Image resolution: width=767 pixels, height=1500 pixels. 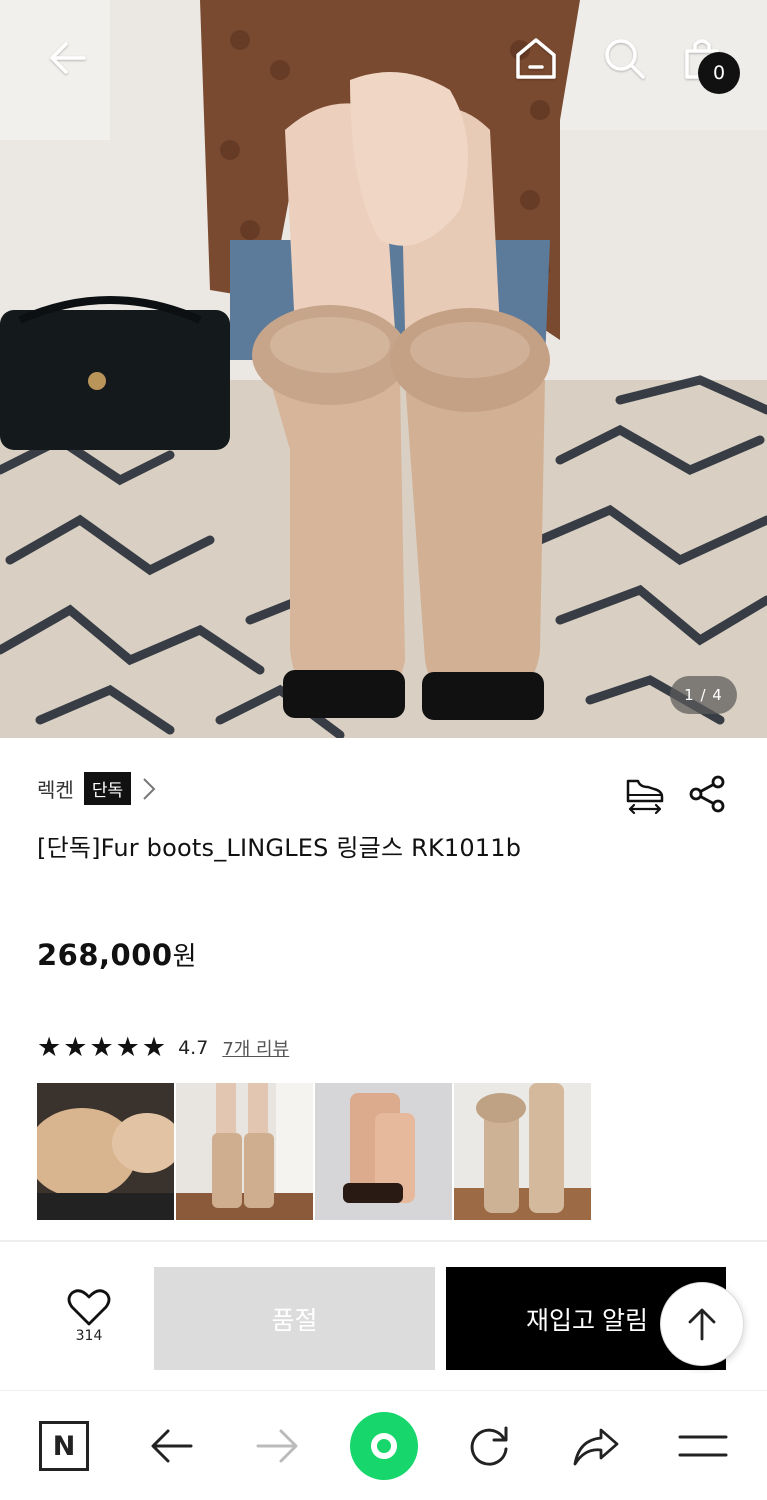 I want to click on star-rating: ★ ★ ★ ★ ★, so click(x=101, y=1047).